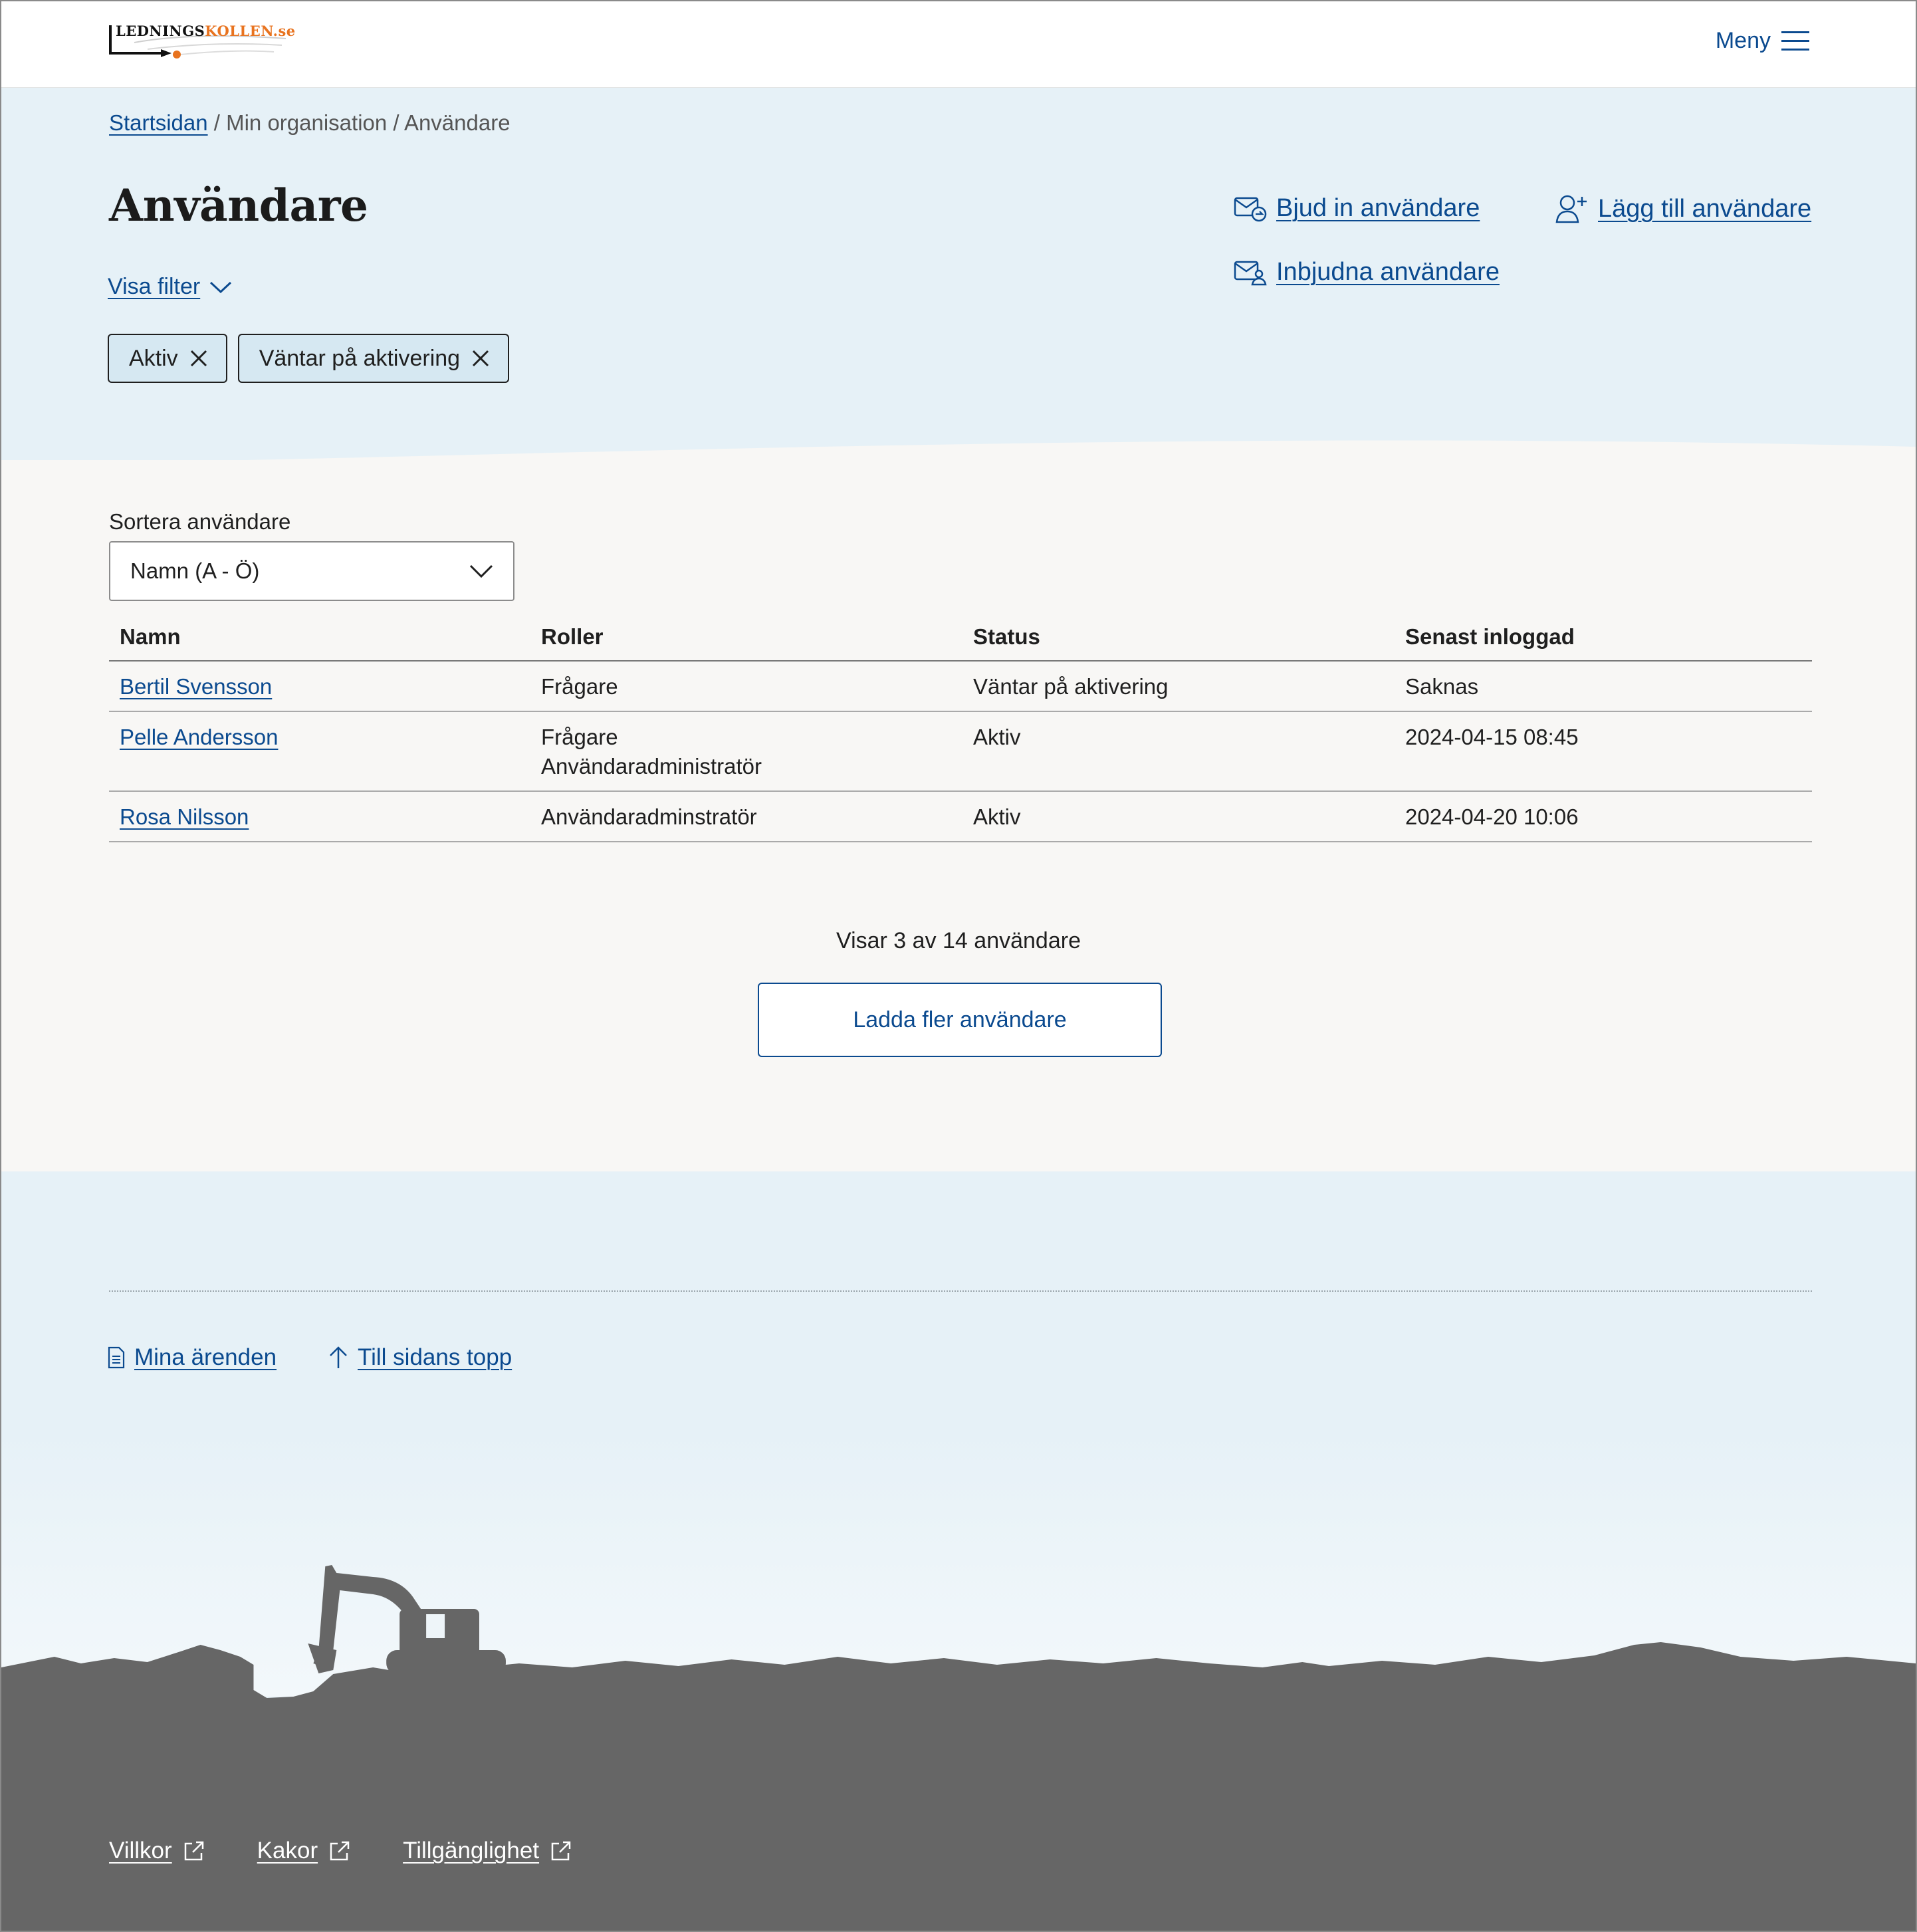  I want to click on invited-users-link: Inbjudna användare, so click(1367, 272).